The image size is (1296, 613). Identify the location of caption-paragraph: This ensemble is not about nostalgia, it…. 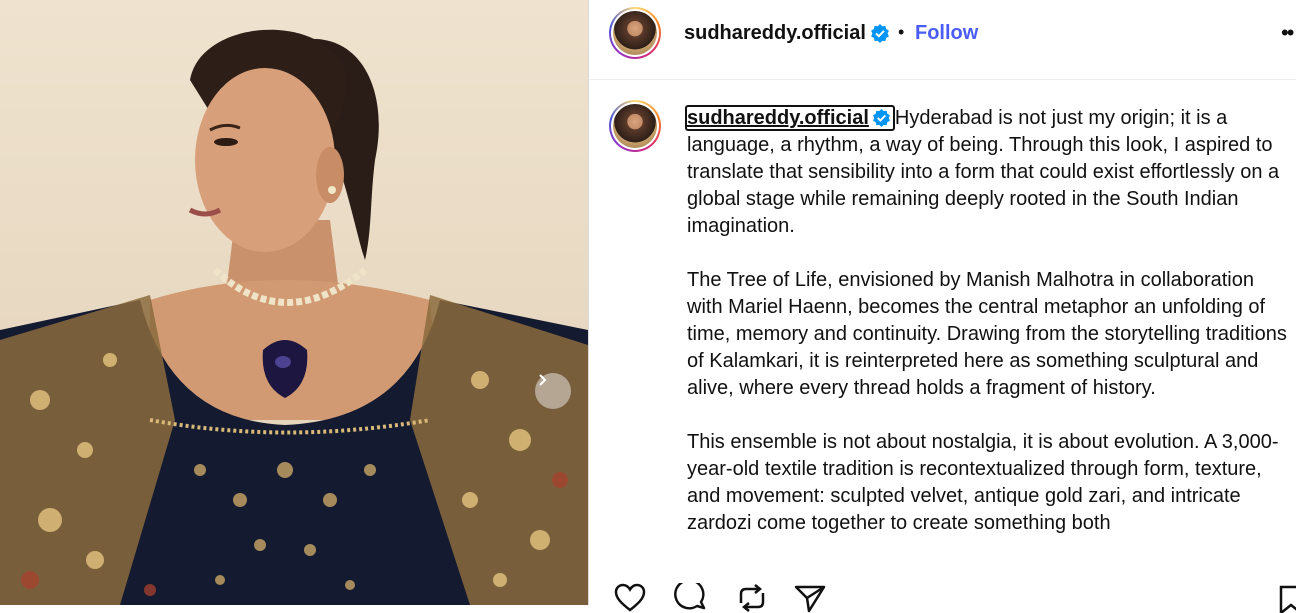
(983, 482).